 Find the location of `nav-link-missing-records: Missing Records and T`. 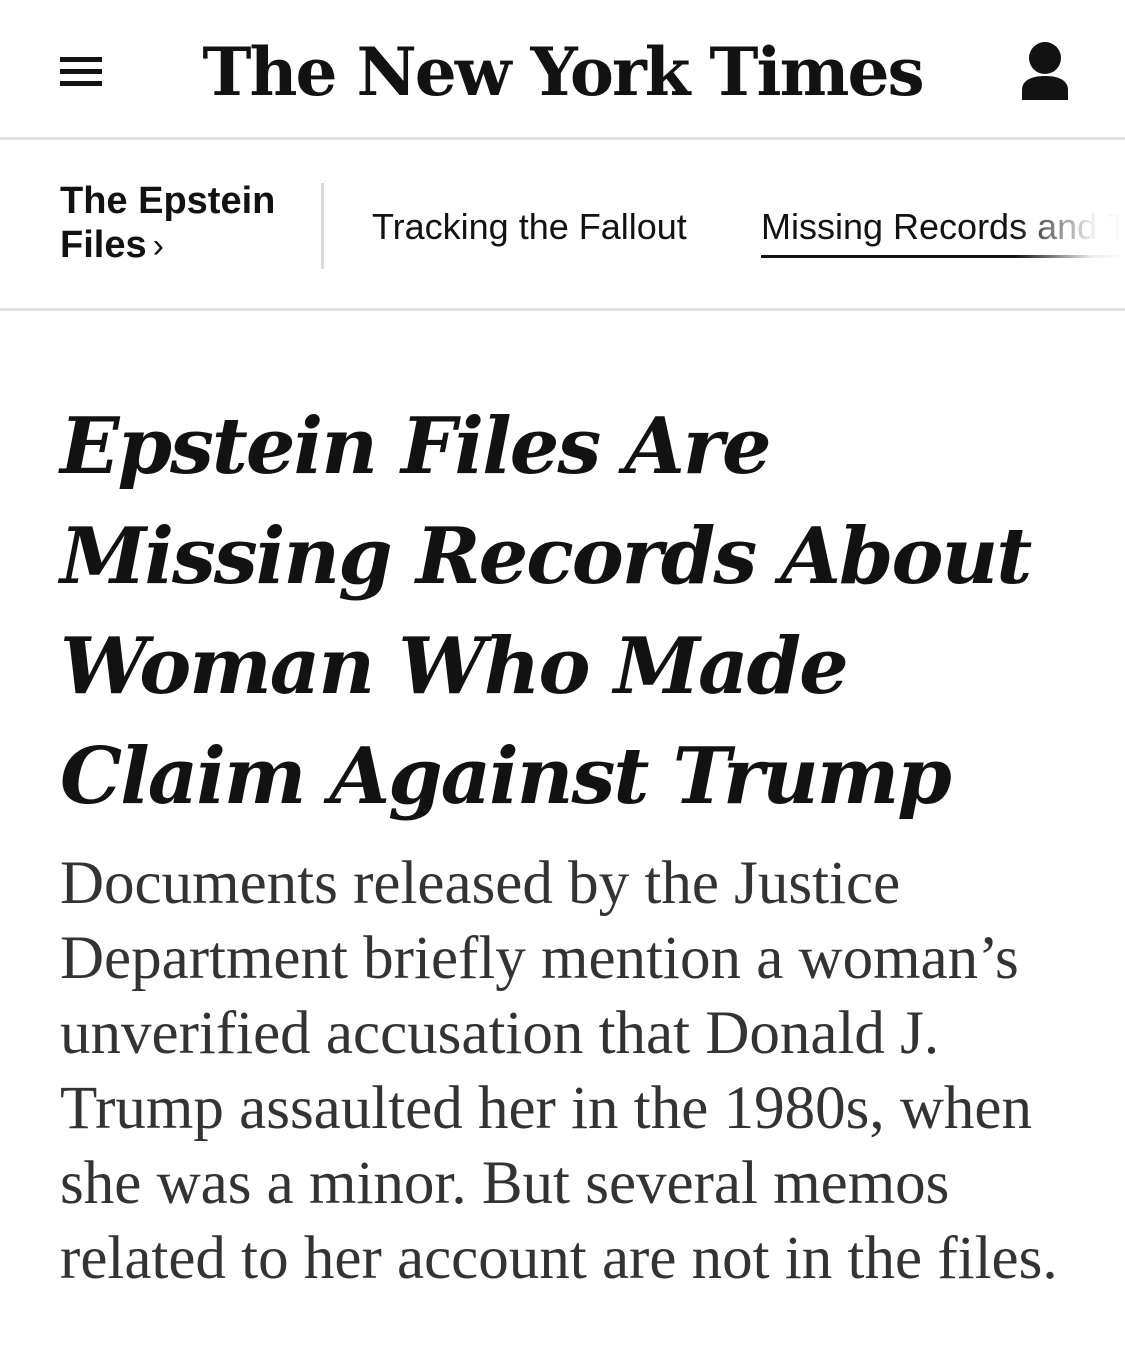

nav-link-missing-records: Missing Records and T is located at coordinates (943, 231).